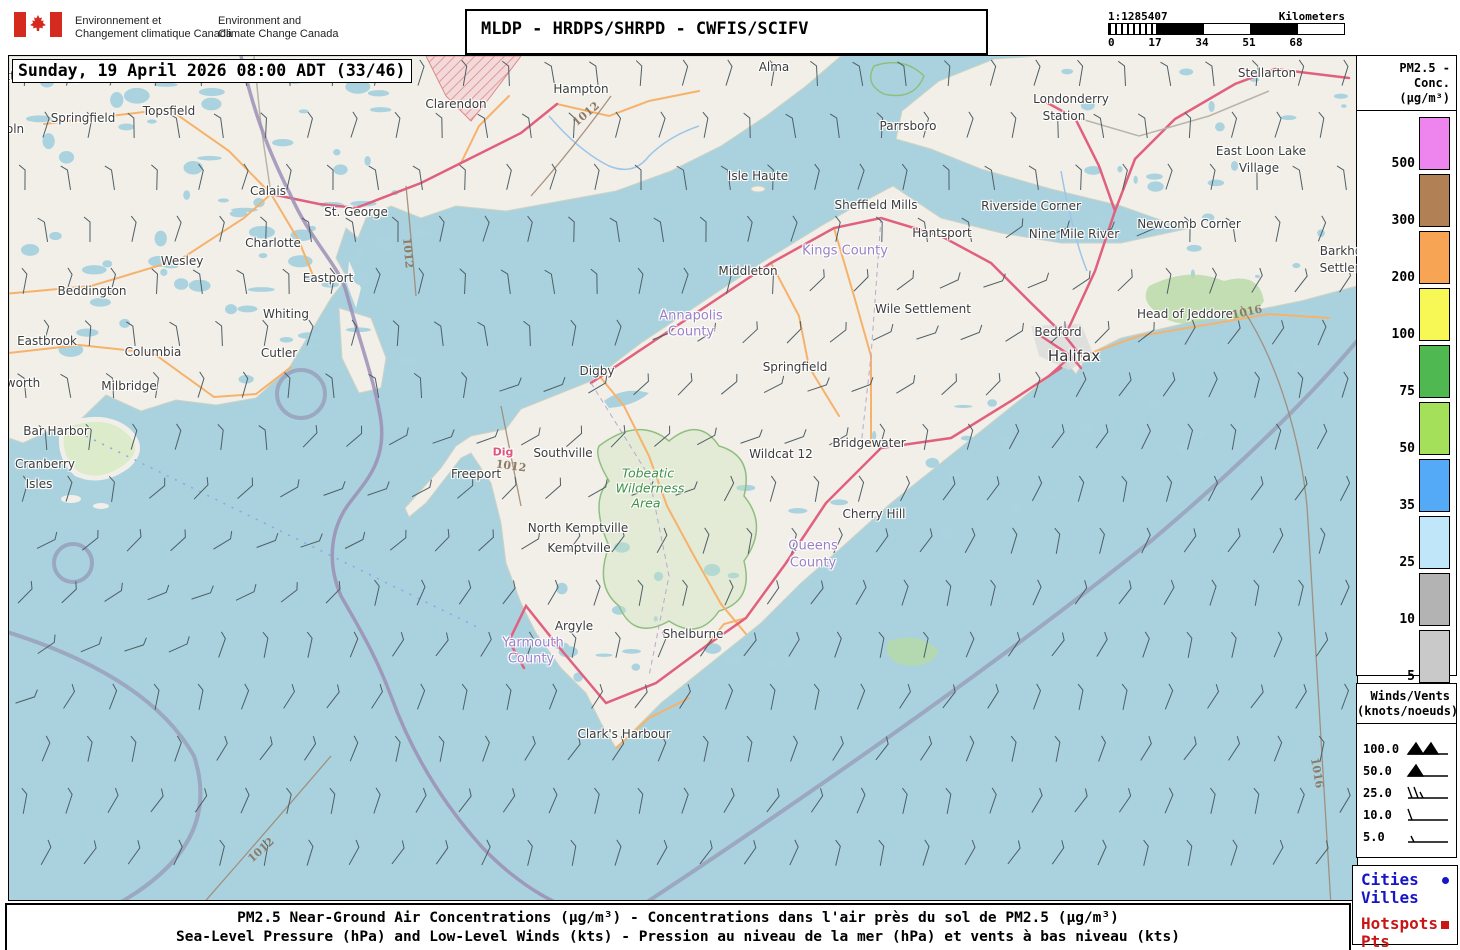 The height and width of the screenshot is (950, 1460). Describe the element at coordinates (1405, 907) in the screenshot. I see `markers-legend: Cities Villes Hotspots Pts chauds` at that location.